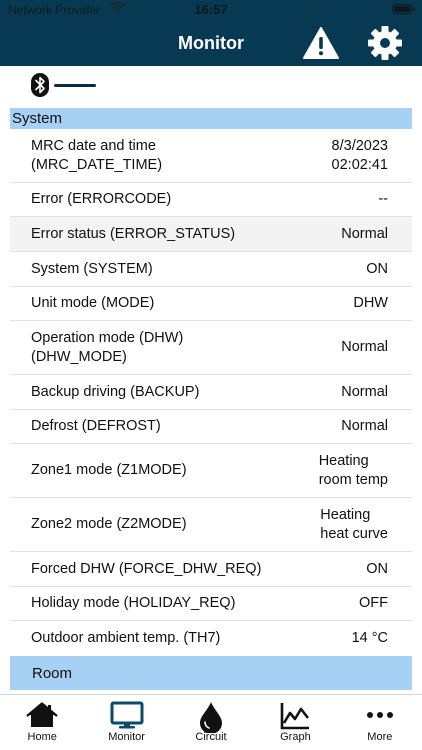 This screenshot has height=750, width=422. Describe the element at coordinates (109, 524) in the screenshot. I see `row-label: Zone2 mode (Z2MODE)` at that location.